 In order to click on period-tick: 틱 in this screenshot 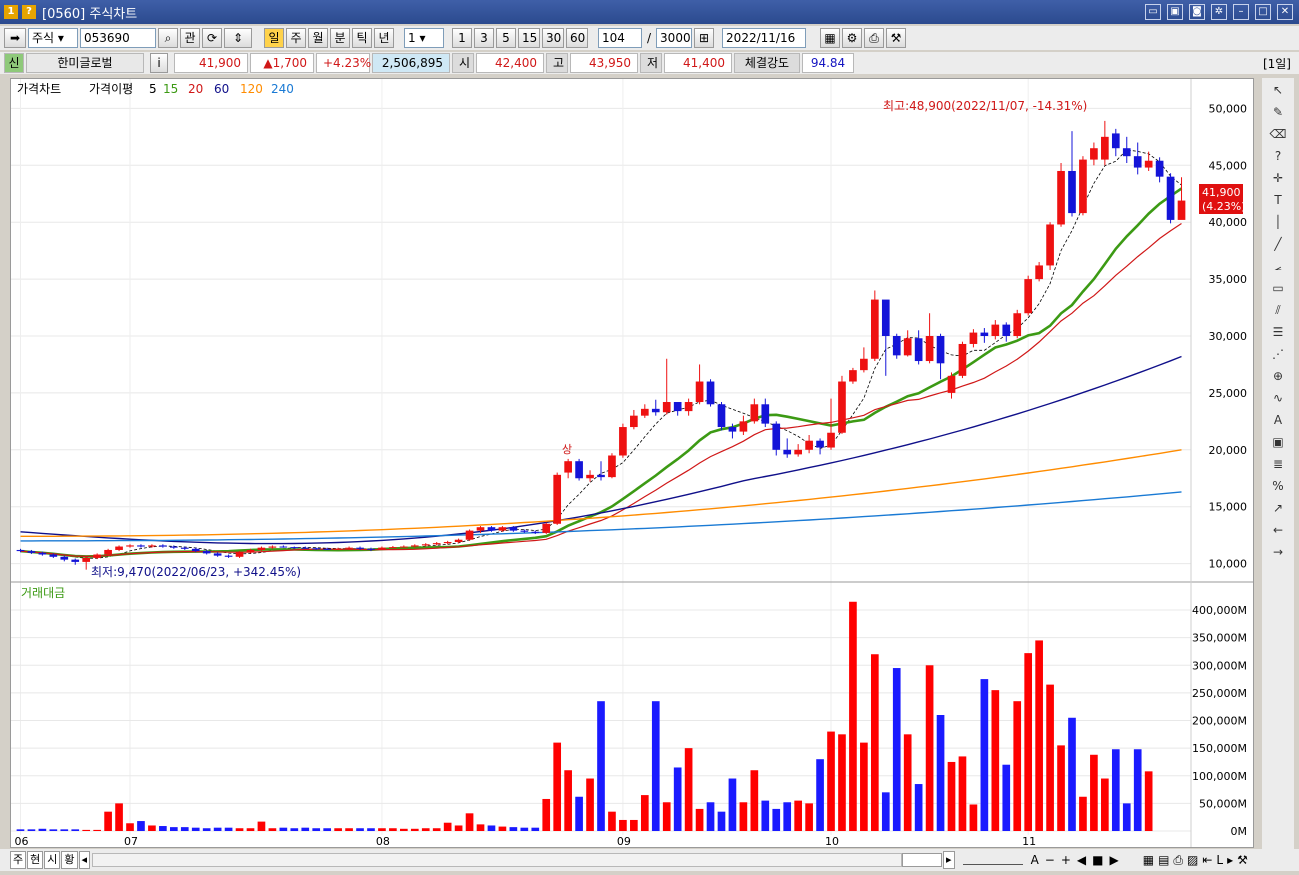, I will do `click(362, 38)`.